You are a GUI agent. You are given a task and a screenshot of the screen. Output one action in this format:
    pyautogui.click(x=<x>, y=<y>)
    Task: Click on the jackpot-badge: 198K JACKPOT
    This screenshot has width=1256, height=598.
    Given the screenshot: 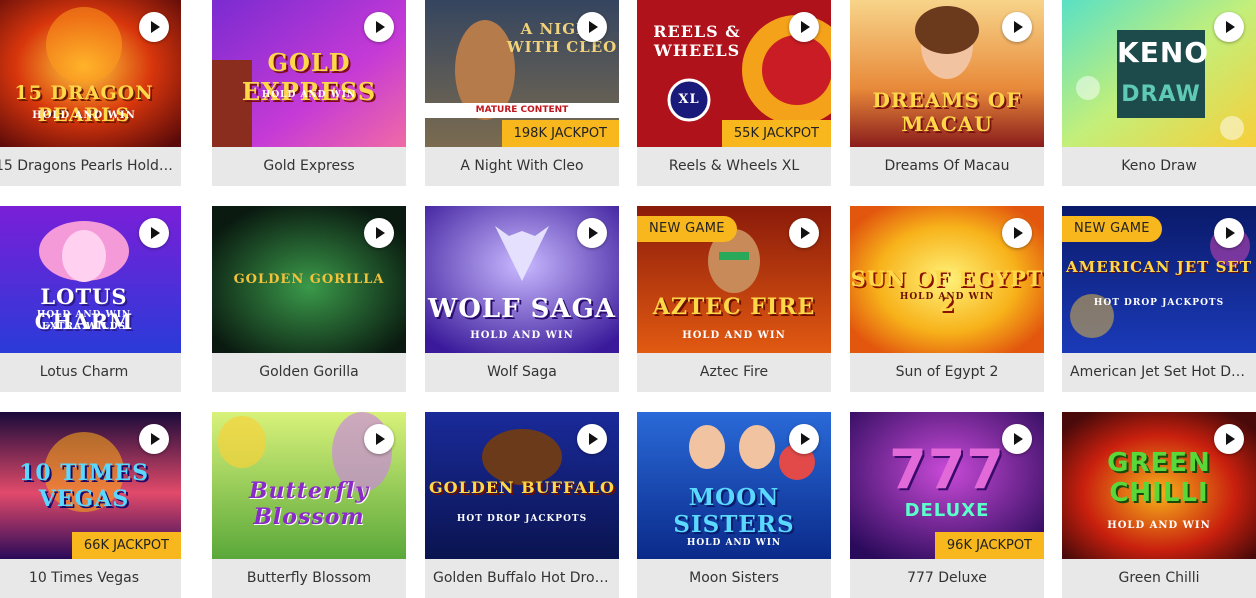 What is the action you would take?
    pyautogui.click(x=560, y=133)
    